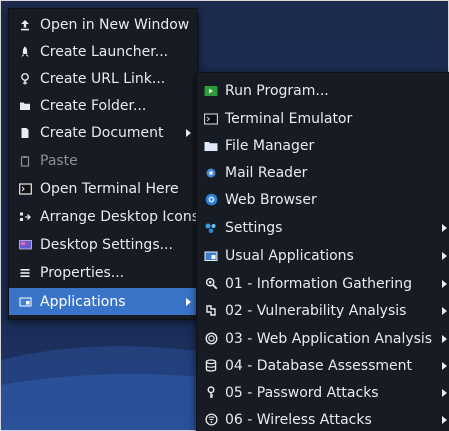 The height and width of the screenshot is (431, 449). What do you see at coordinates (25, 133) in the screenshot?
I see `document-icon` at bounding box center [25, 133].